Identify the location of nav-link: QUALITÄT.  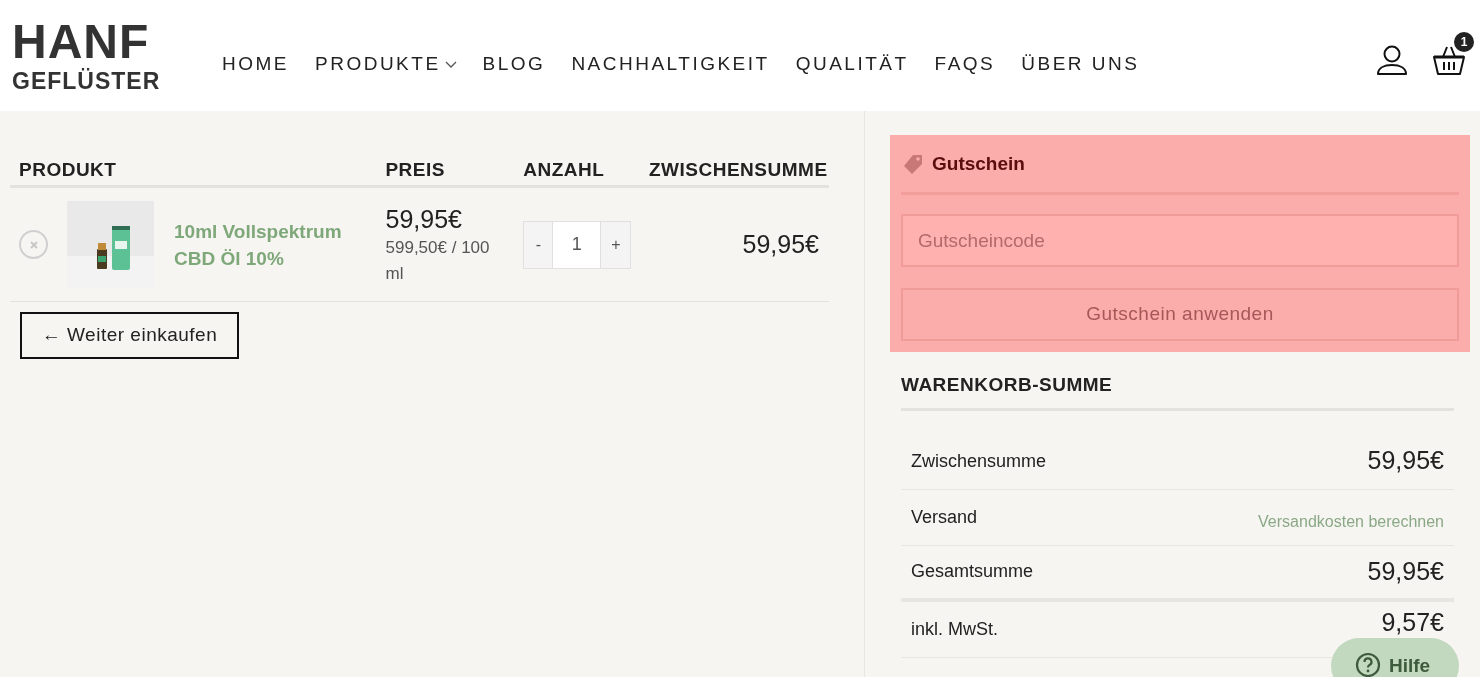
(852, 64).